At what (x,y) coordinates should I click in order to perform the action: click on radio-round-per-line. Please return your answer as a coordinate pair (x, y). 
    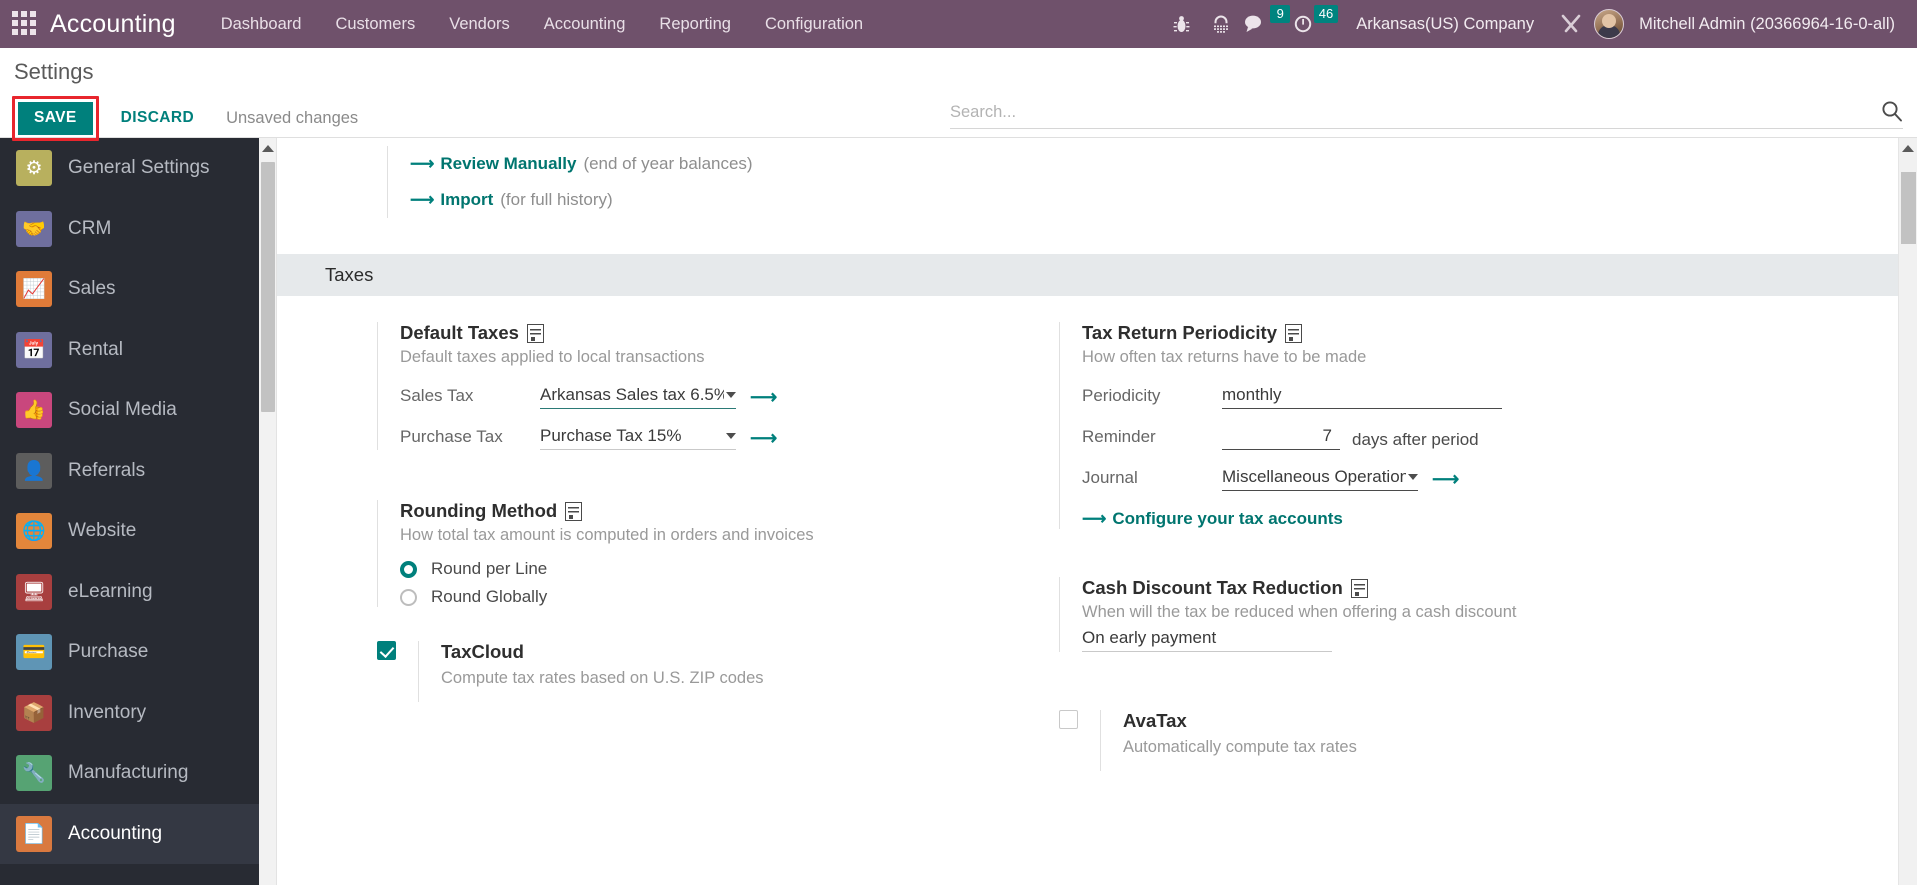
    Looking at the image, I should click on (408, 569).